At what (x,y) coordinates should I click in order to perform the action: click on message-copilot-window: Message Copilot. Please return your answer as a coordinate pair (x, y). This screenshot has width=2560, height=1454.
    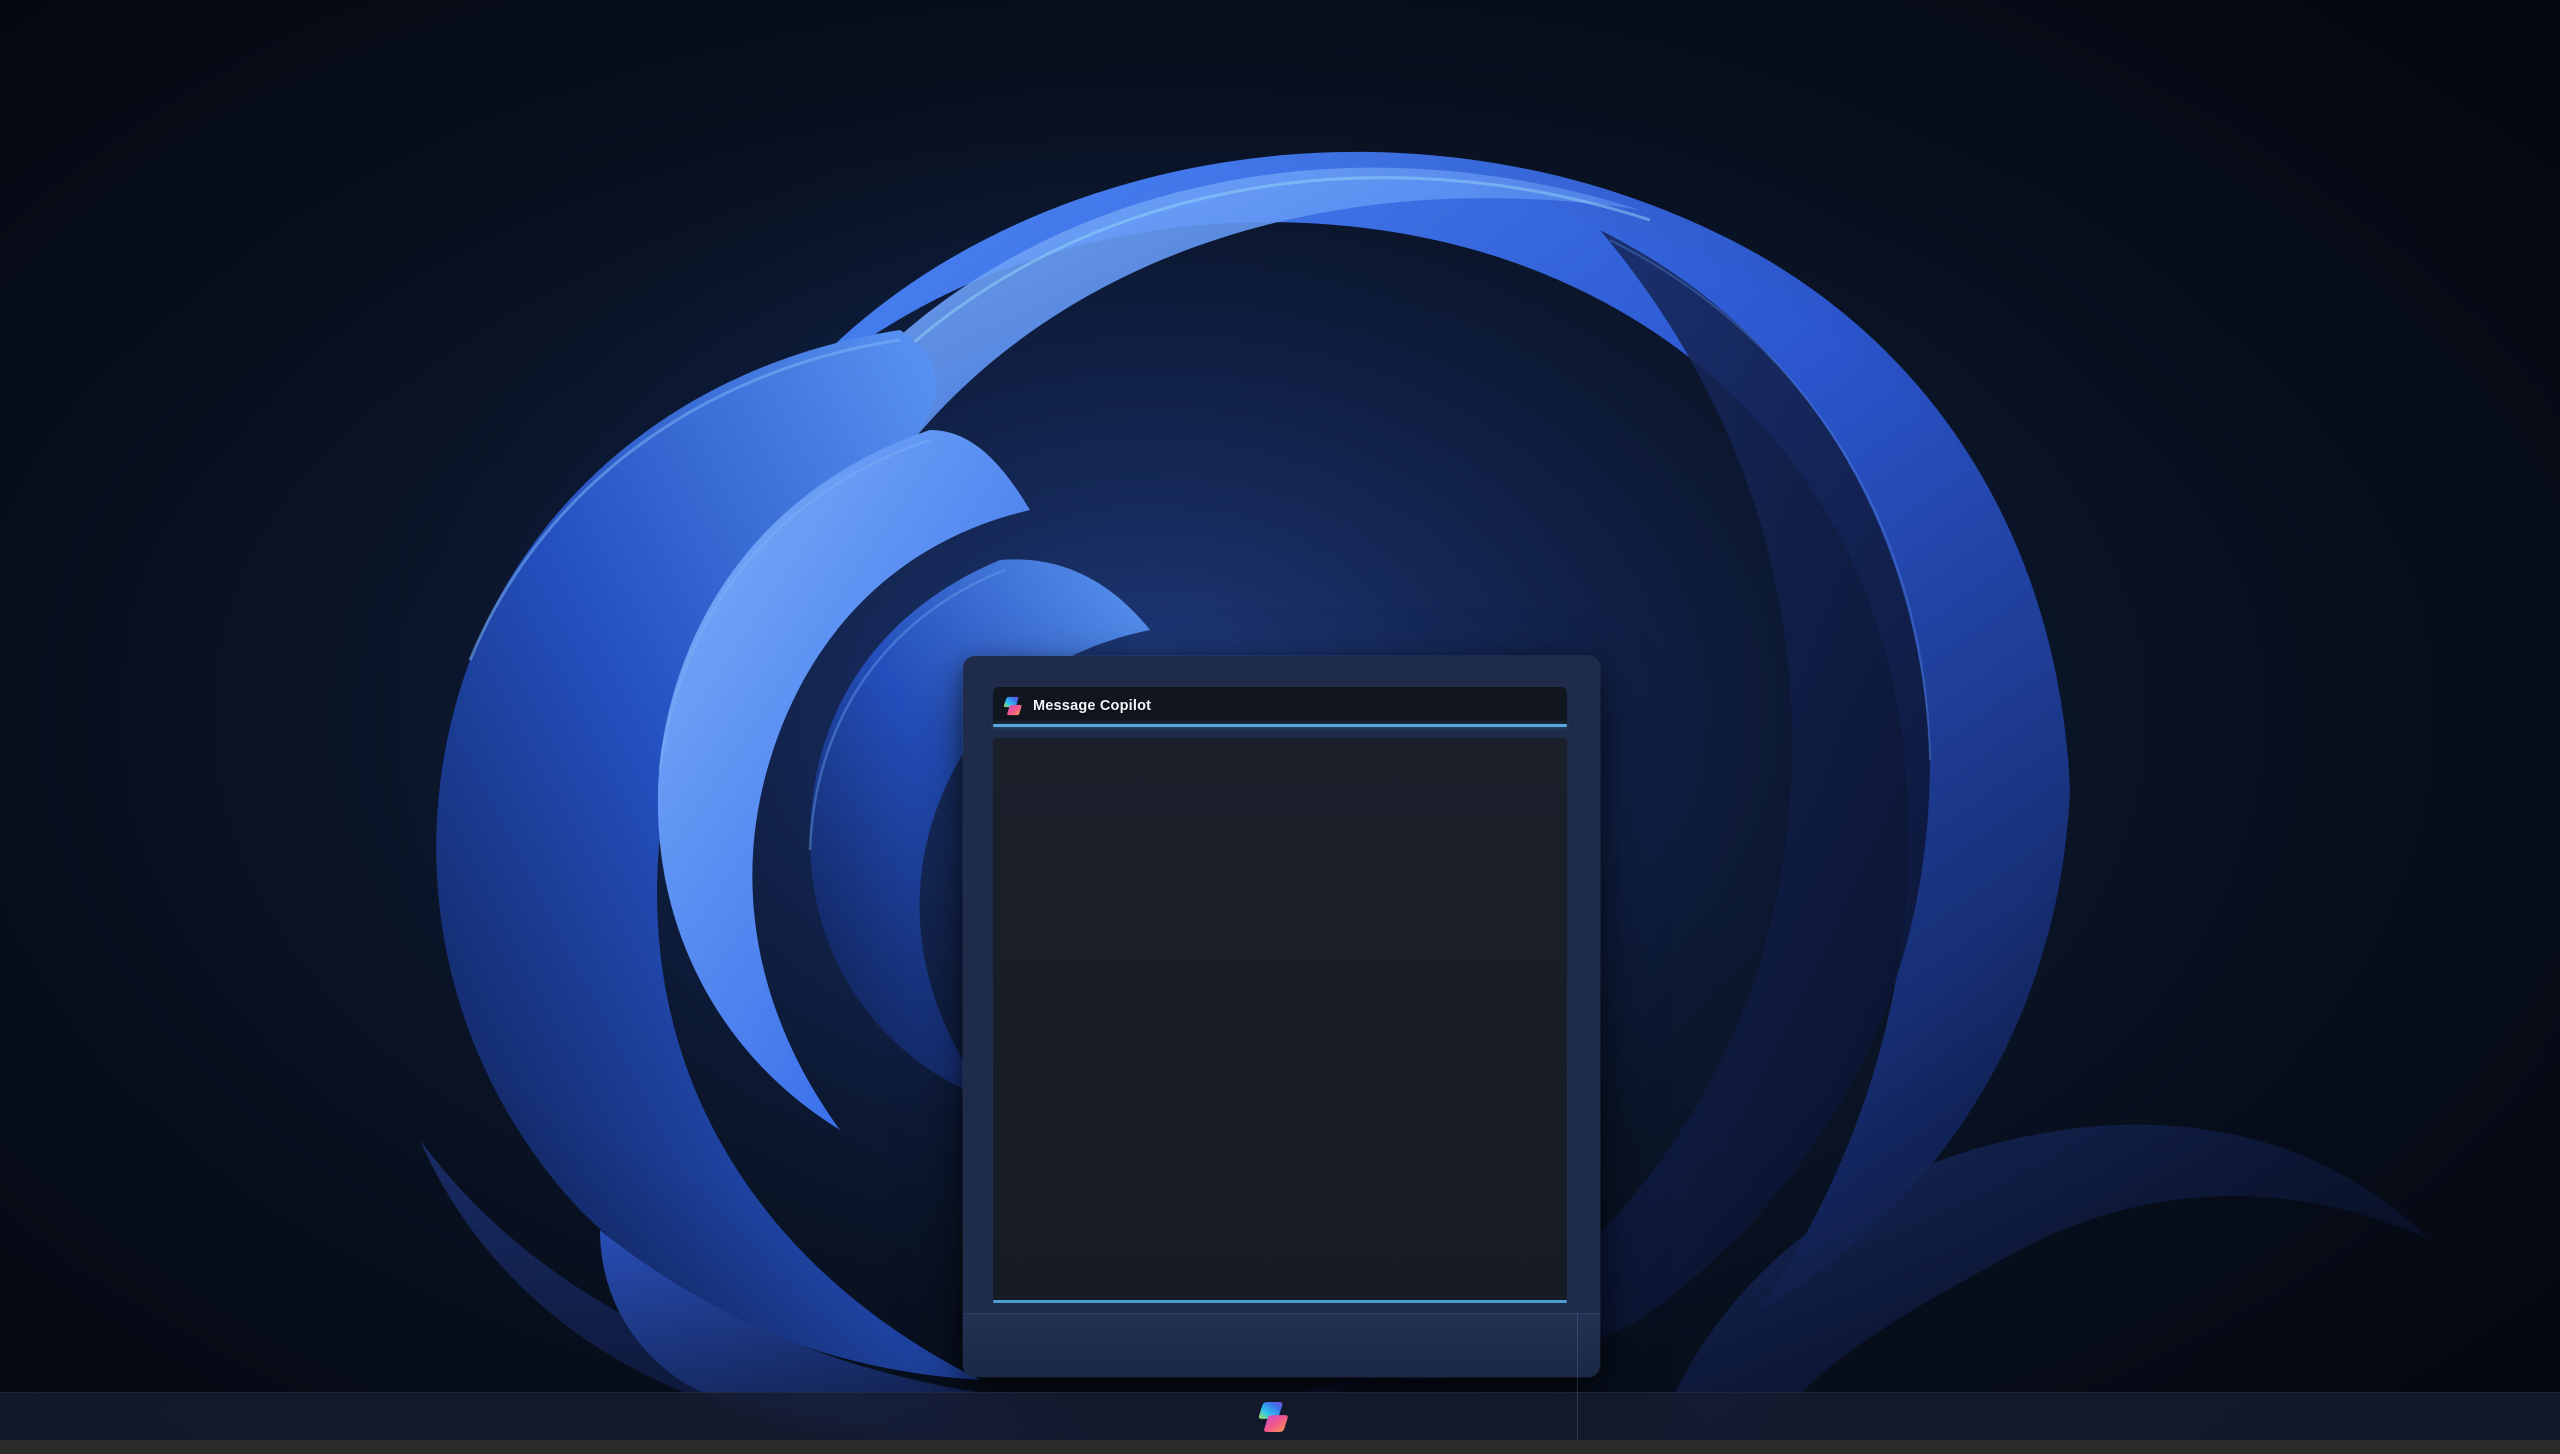
    Looking at the image, I should click on (1281, 1016).